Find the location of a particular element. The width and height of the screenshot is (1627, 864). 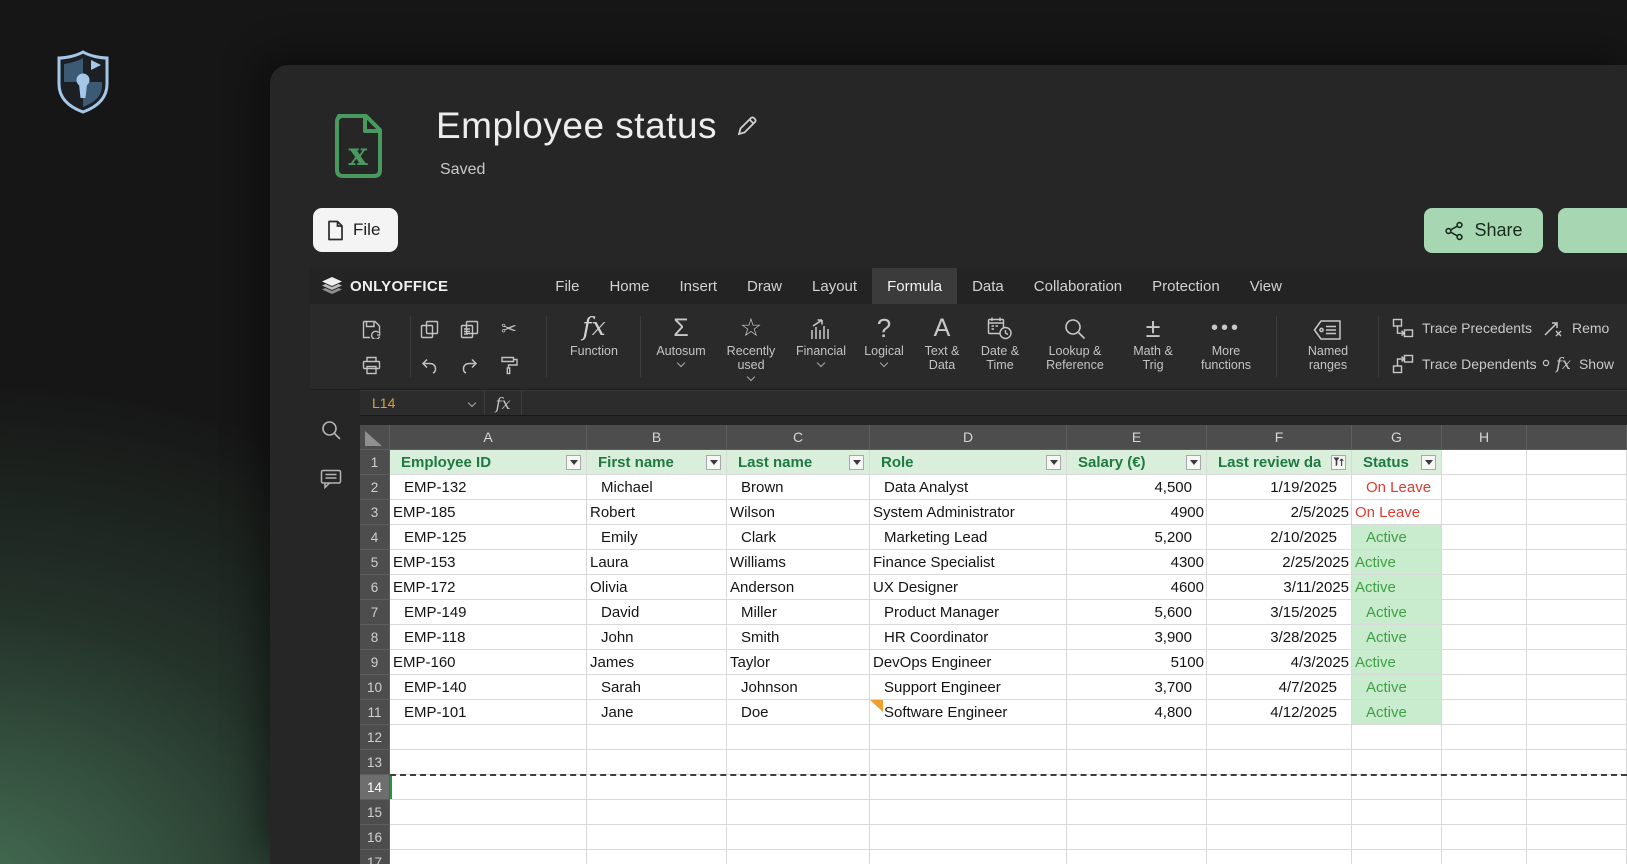

cell-C4: Clark is located at coordinates (798, 537).